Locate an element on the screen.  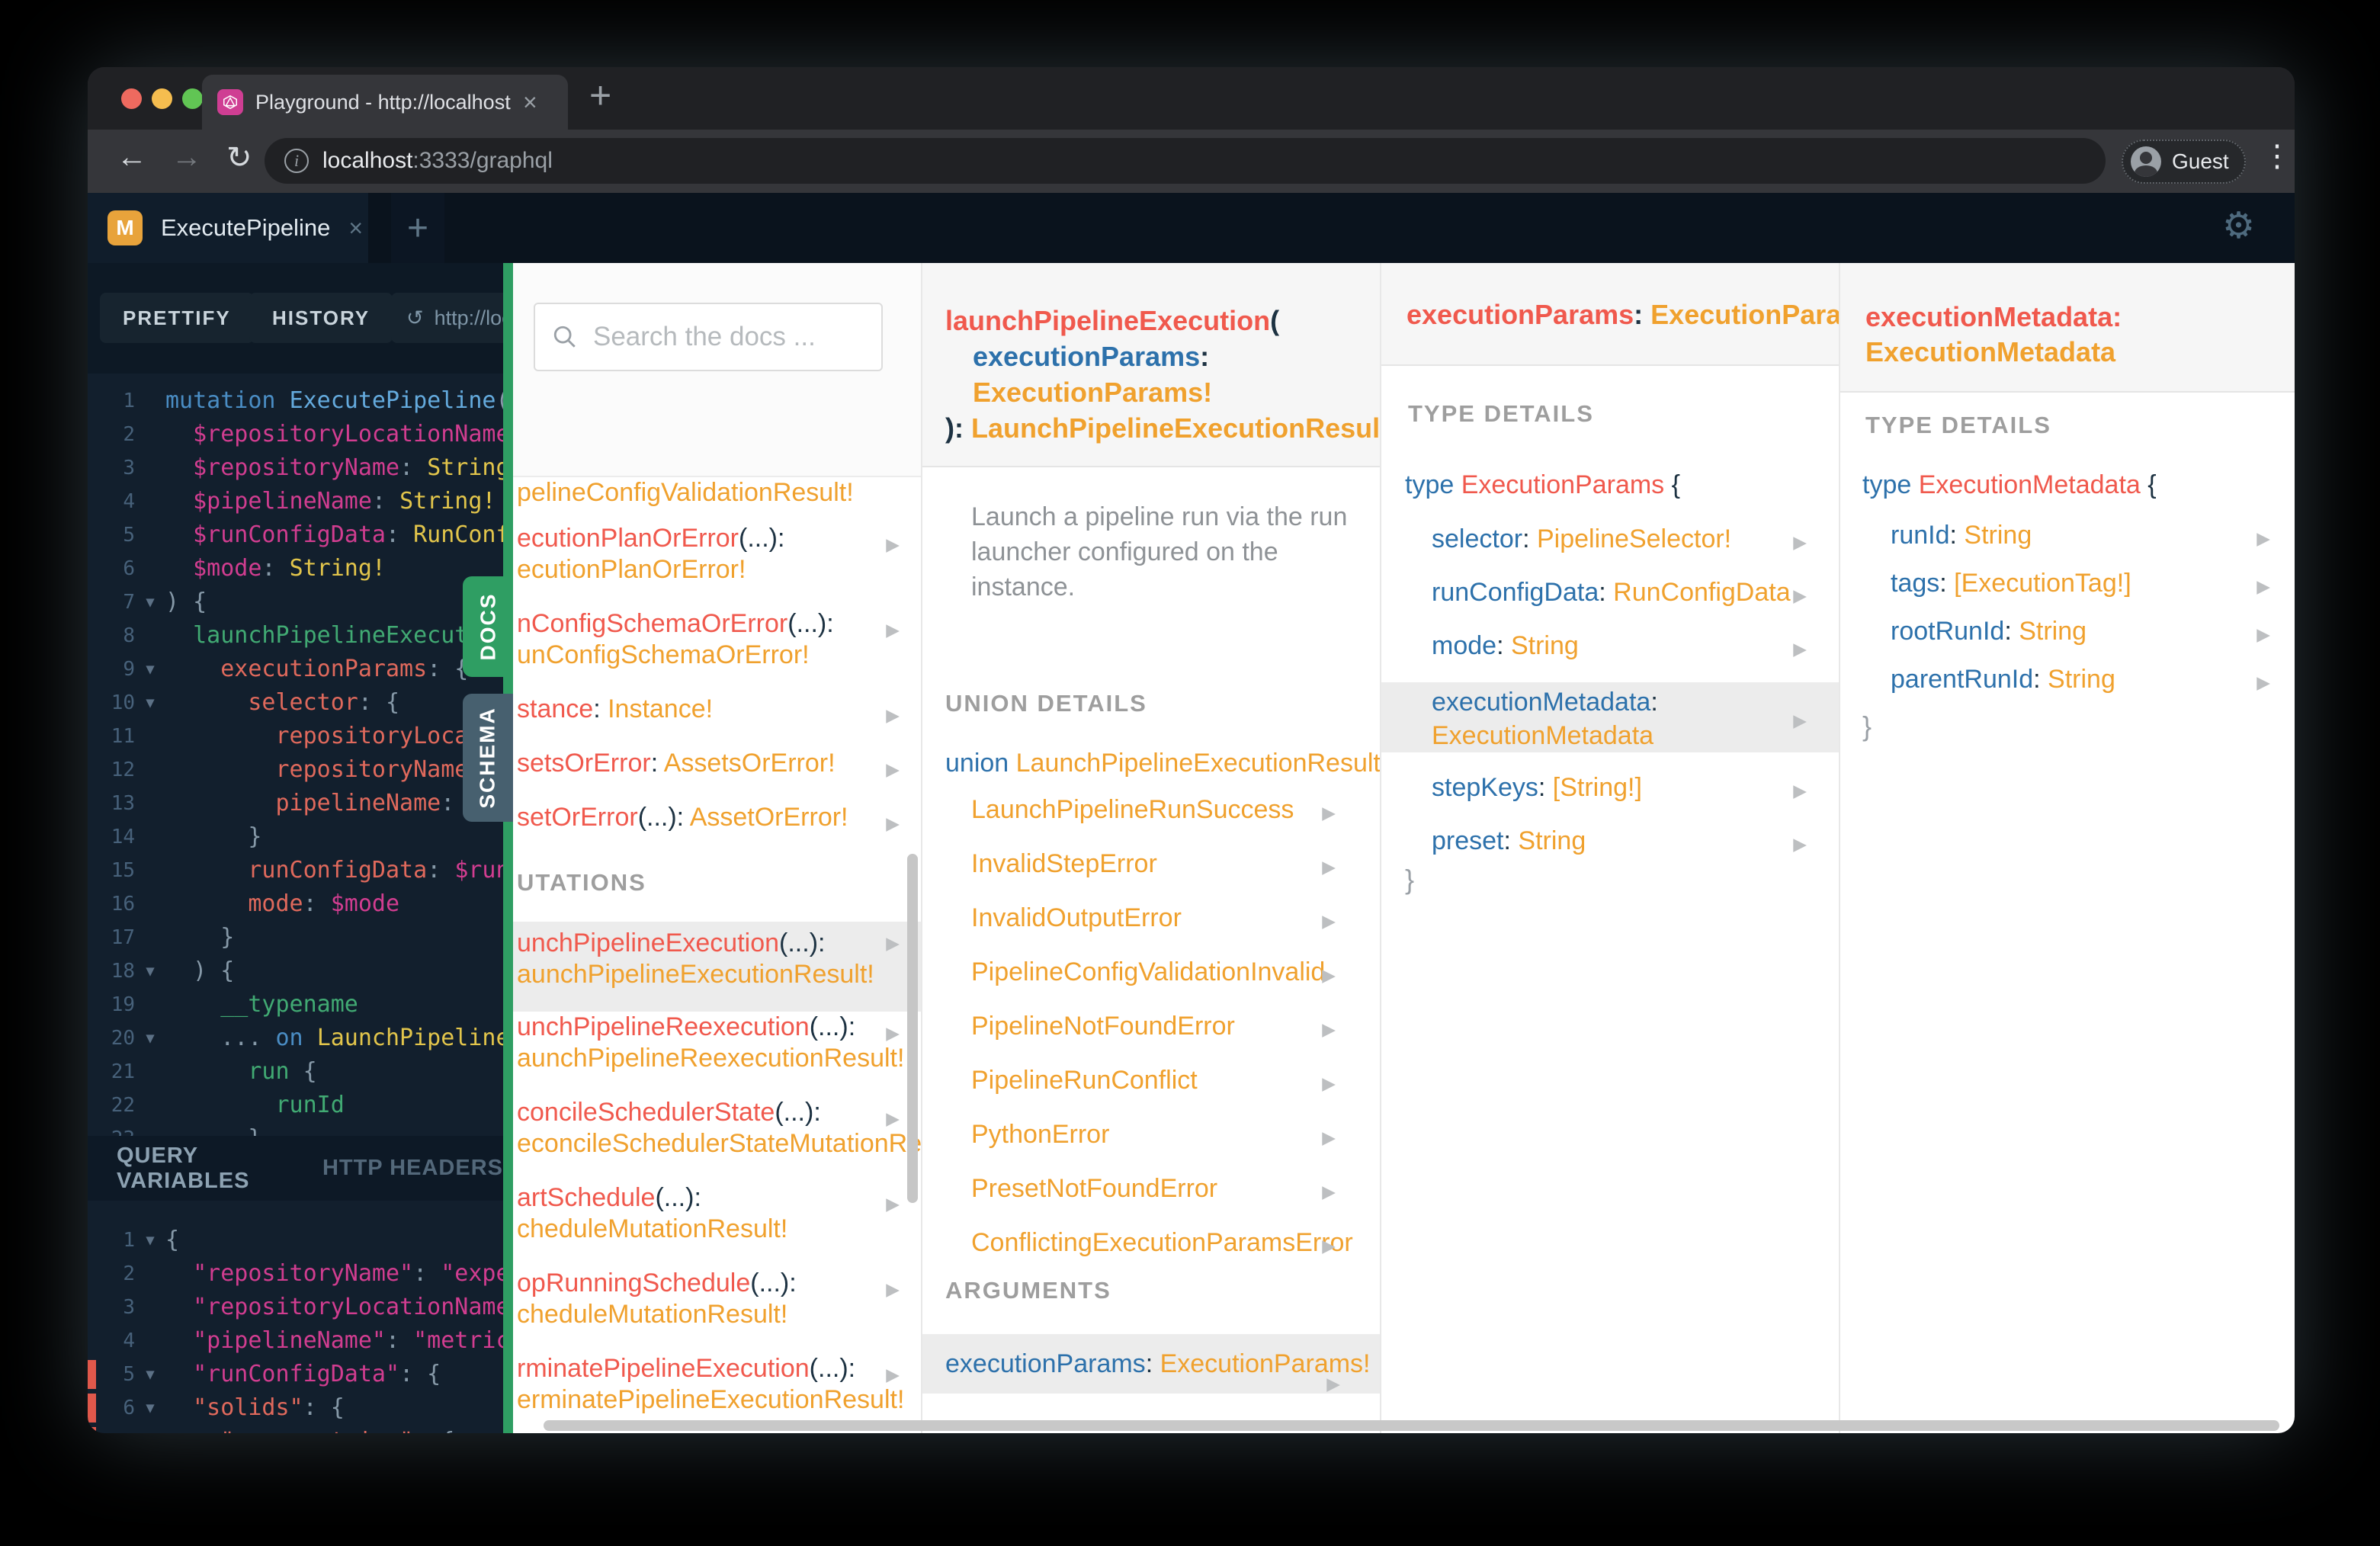
code-line: 4 $pipelineName: String! is located at coordinates (295, 501).